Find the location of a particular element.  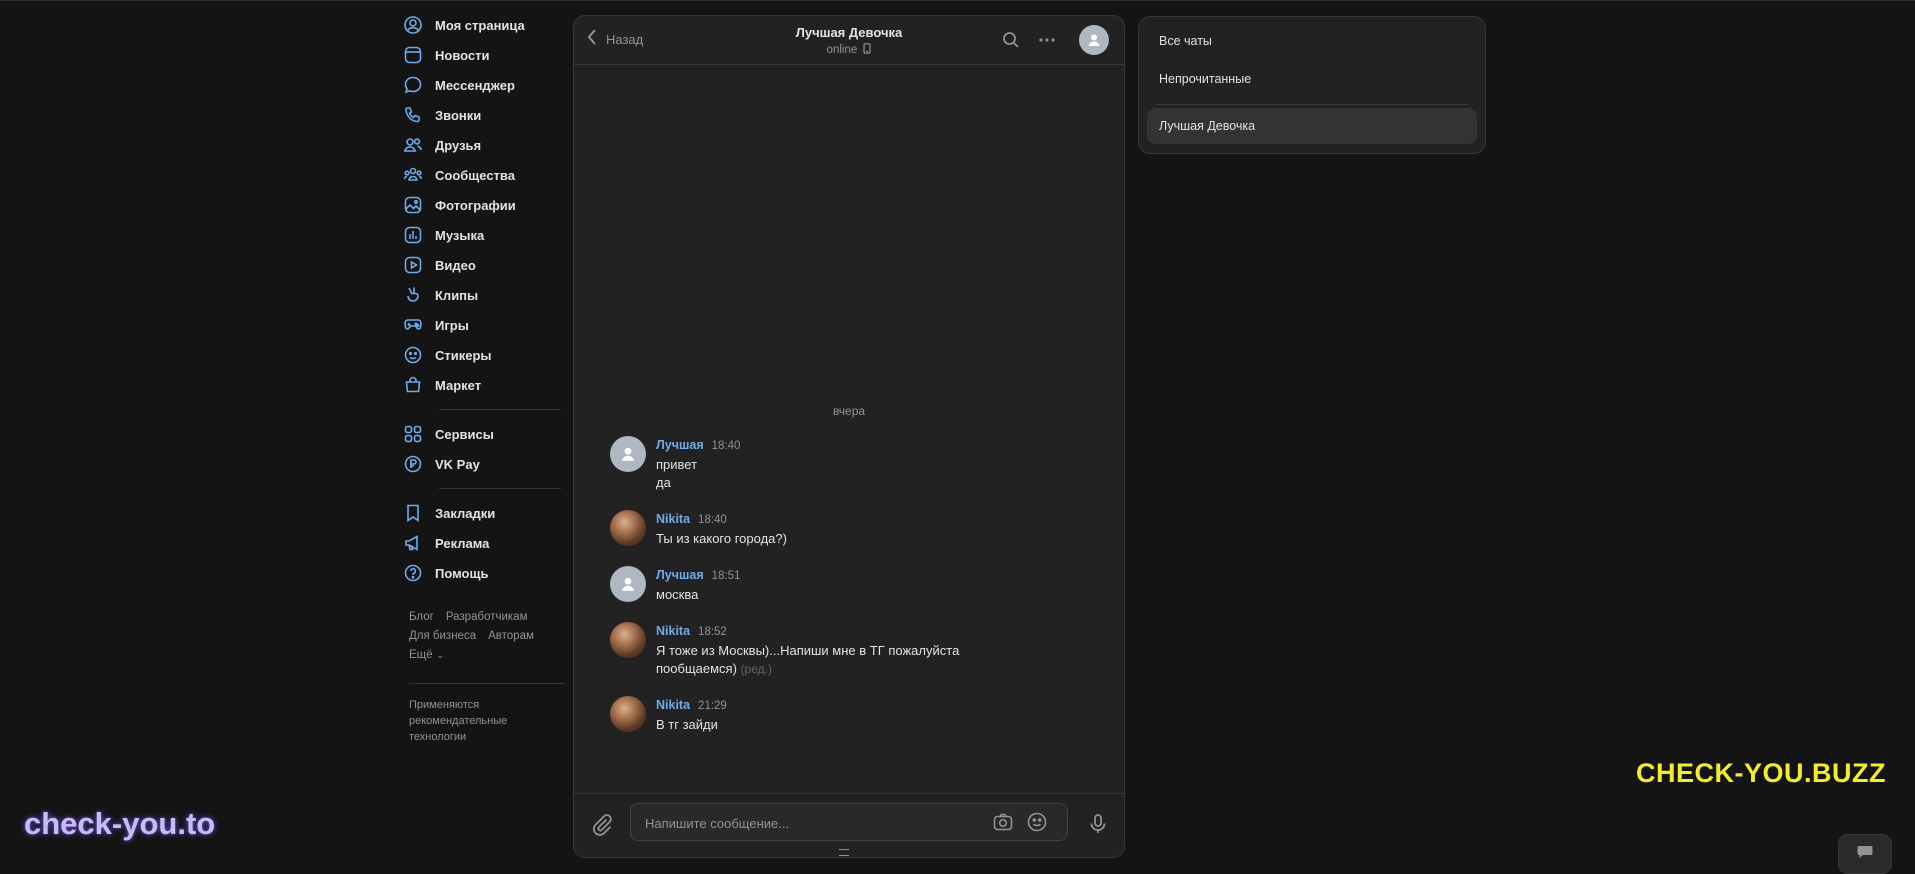

chevron-down-icon: ⌄ is located at coordinates (440, 655).